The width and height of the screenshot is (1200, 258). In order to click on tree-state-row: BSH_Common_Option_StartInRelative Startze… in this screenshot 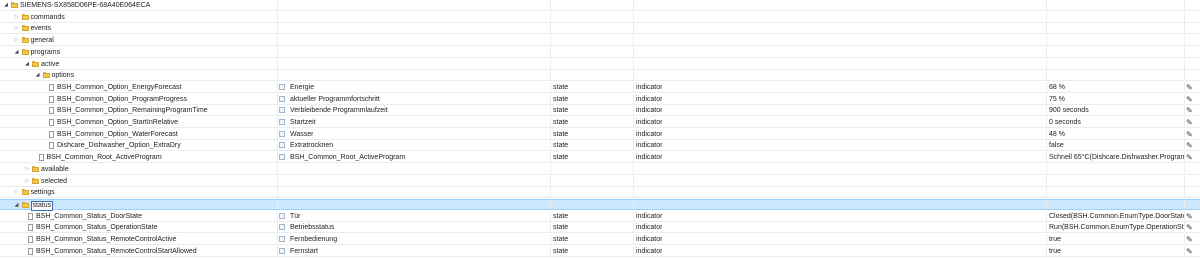, I will do `click(600, 122)`.